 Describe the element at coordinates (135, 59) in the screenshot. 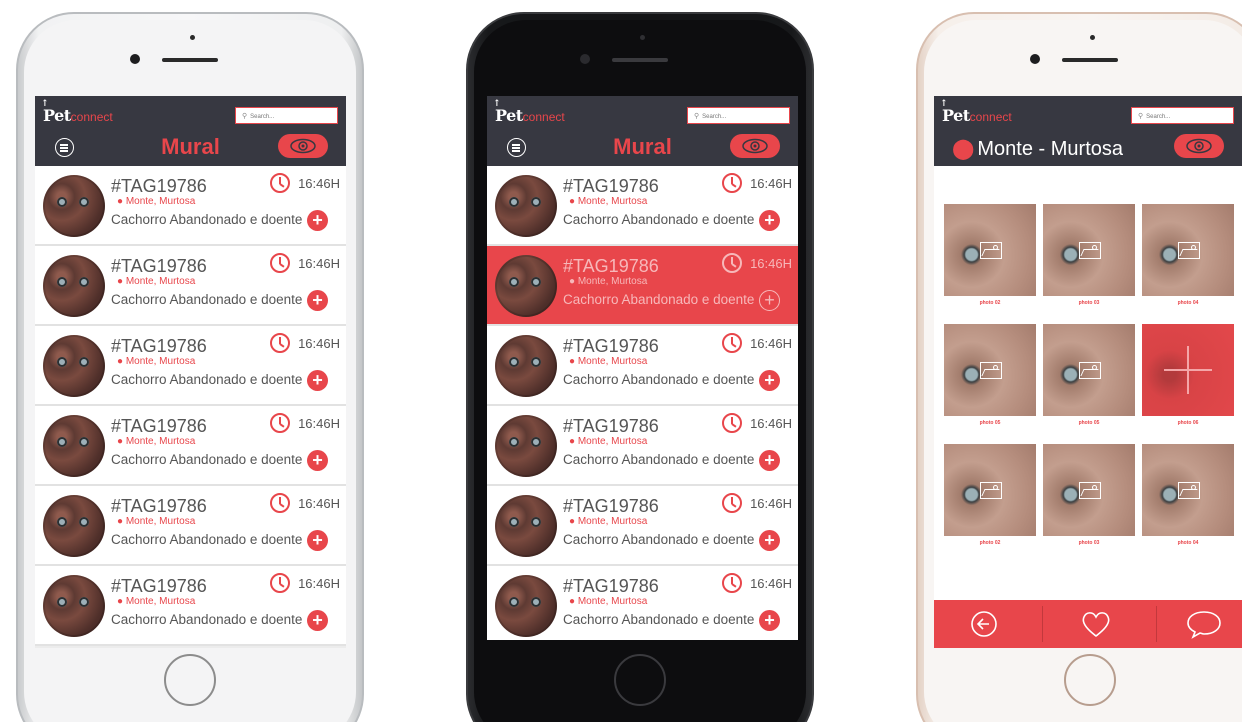

I see `front-camera` at that location.